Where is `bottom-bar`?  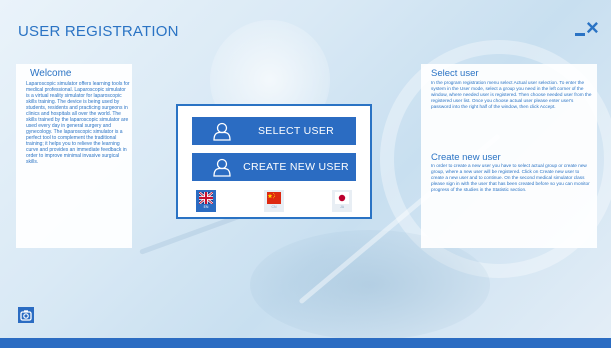
bottom-bar is located at coordinates (305, 343).